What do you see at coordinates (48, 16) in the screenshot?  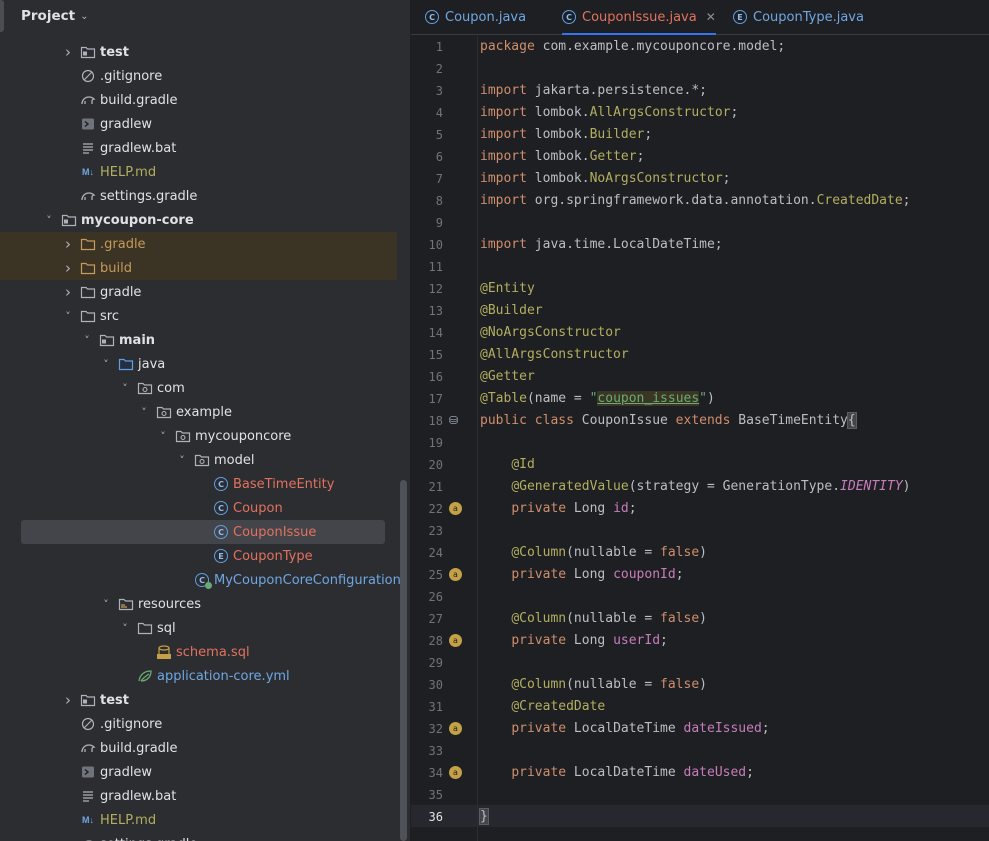 I see `project-panel-title: Project` at bounding box center [48, 16].